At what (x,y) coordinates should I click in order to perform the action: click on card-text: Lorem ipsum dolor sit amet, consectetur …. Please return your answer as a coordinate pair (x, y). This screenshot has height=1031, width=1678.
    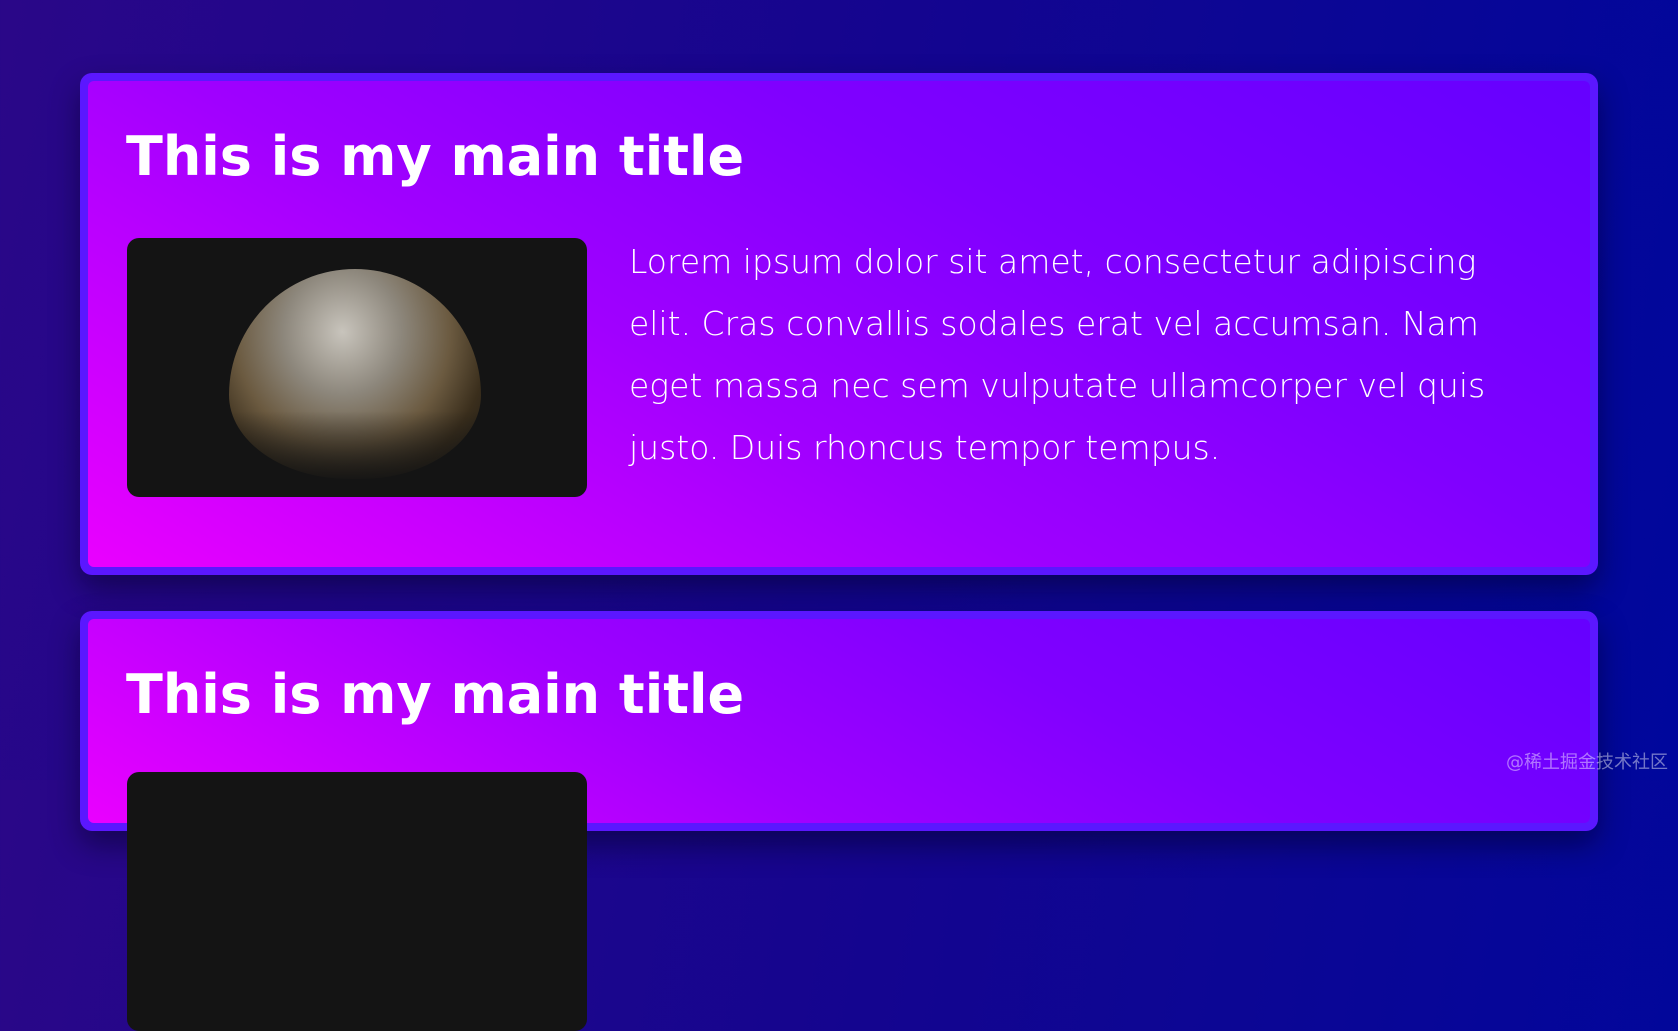
    Looking at the image, I should click on (1057, 354).